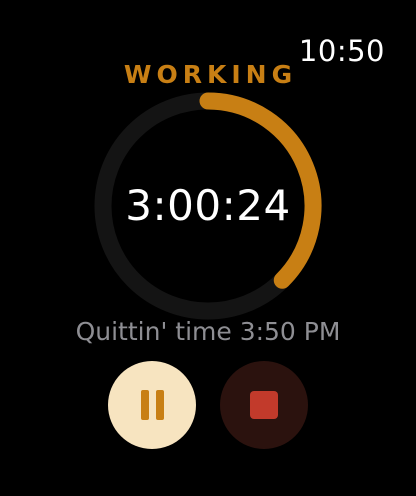  I want to click on pause-bar-left, so click(144, 405).